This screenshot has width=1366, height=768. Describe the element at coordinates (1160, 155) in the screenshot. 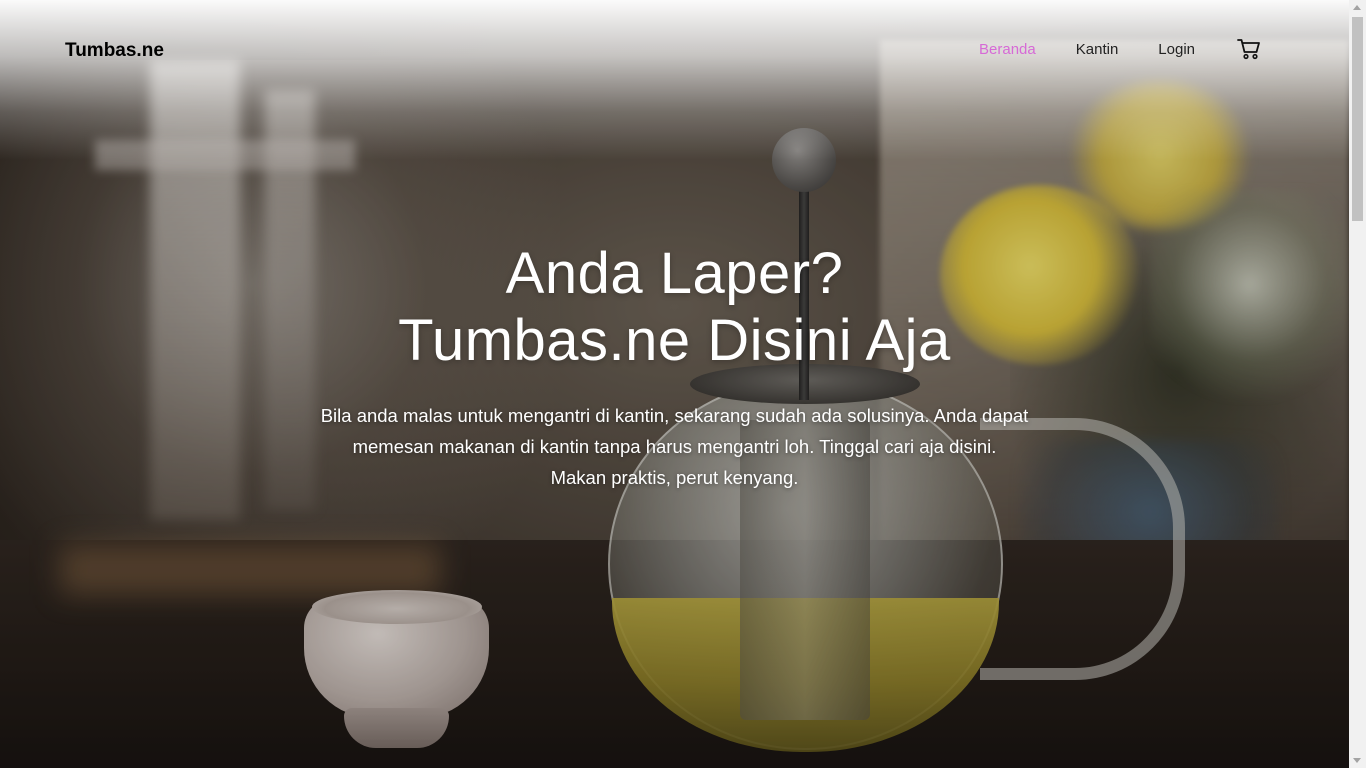

I see `yellow-rose` at that location.